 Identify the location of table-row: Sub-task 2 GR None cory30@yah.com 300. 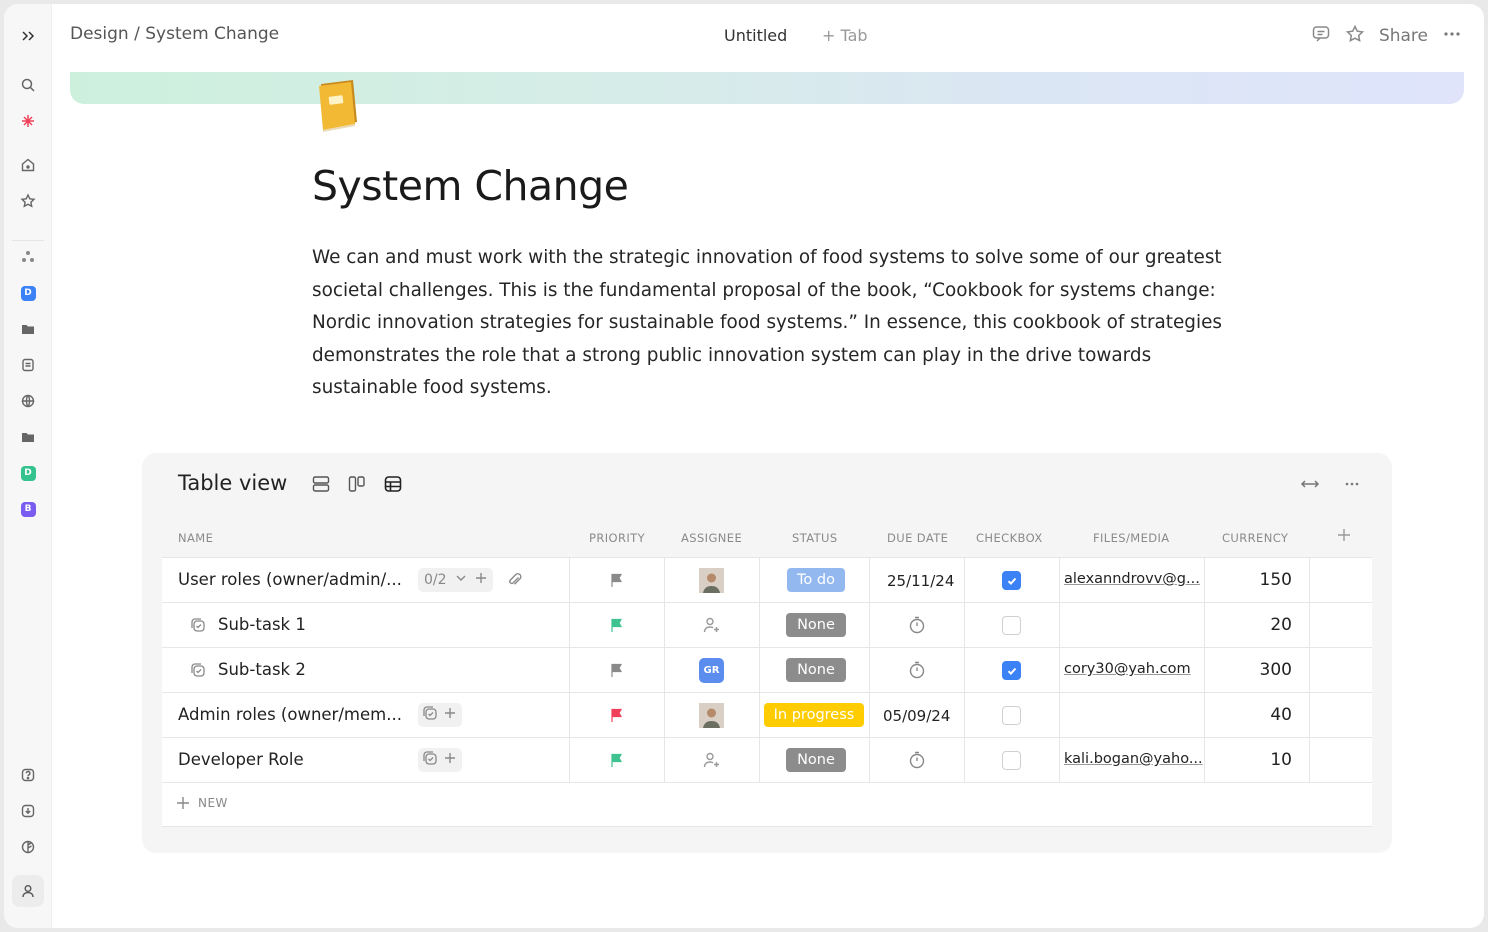
(767, 670).